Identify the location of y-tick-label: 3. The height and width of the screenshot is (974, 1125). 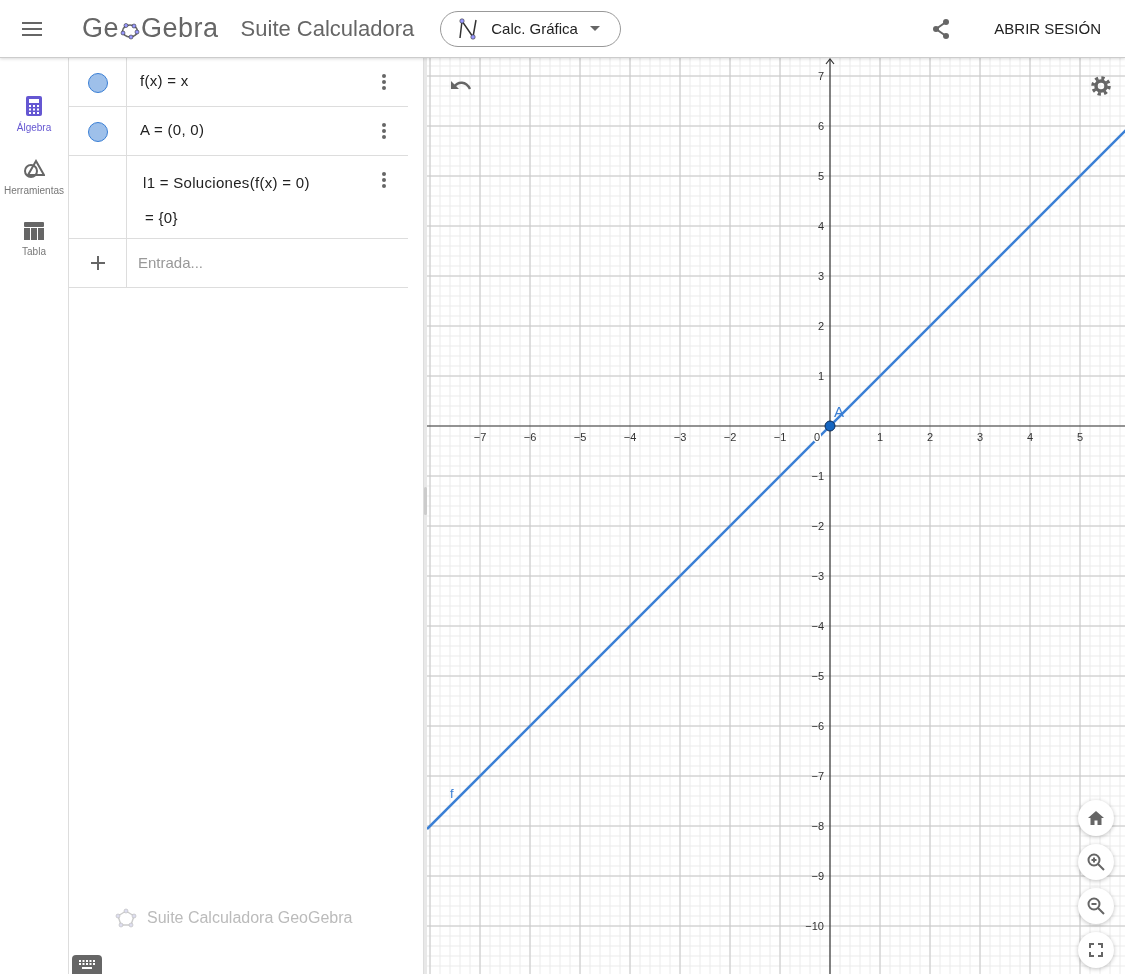
(820, 276).